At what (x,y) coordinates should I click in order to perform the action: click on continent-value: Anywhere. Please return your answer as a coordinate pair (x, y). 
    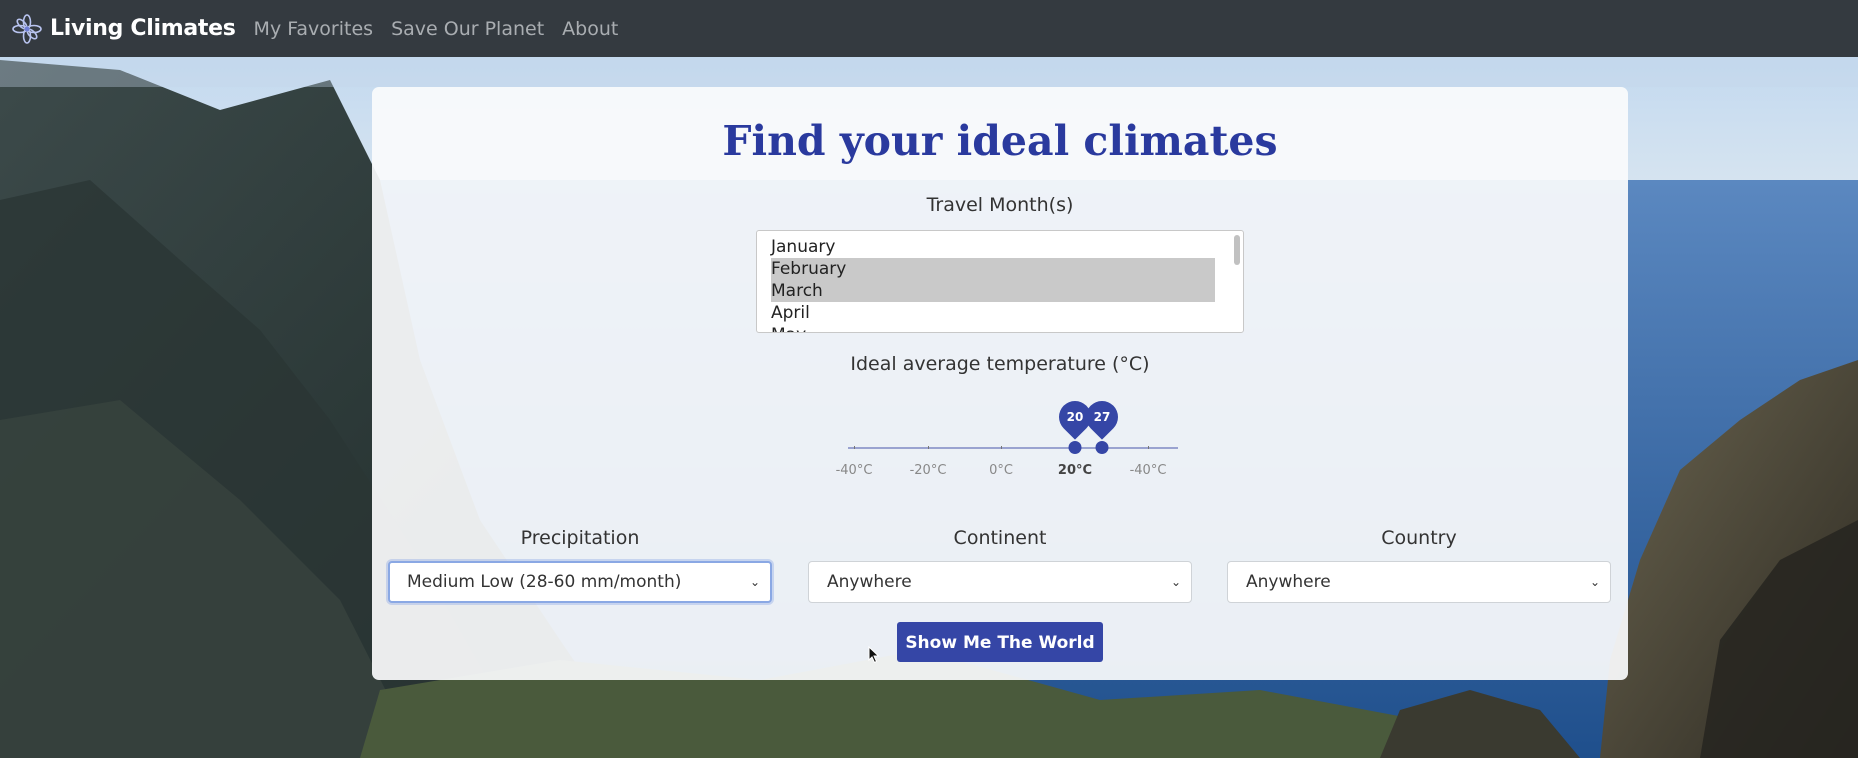
    Looking at the image, I should click on (869, 582).